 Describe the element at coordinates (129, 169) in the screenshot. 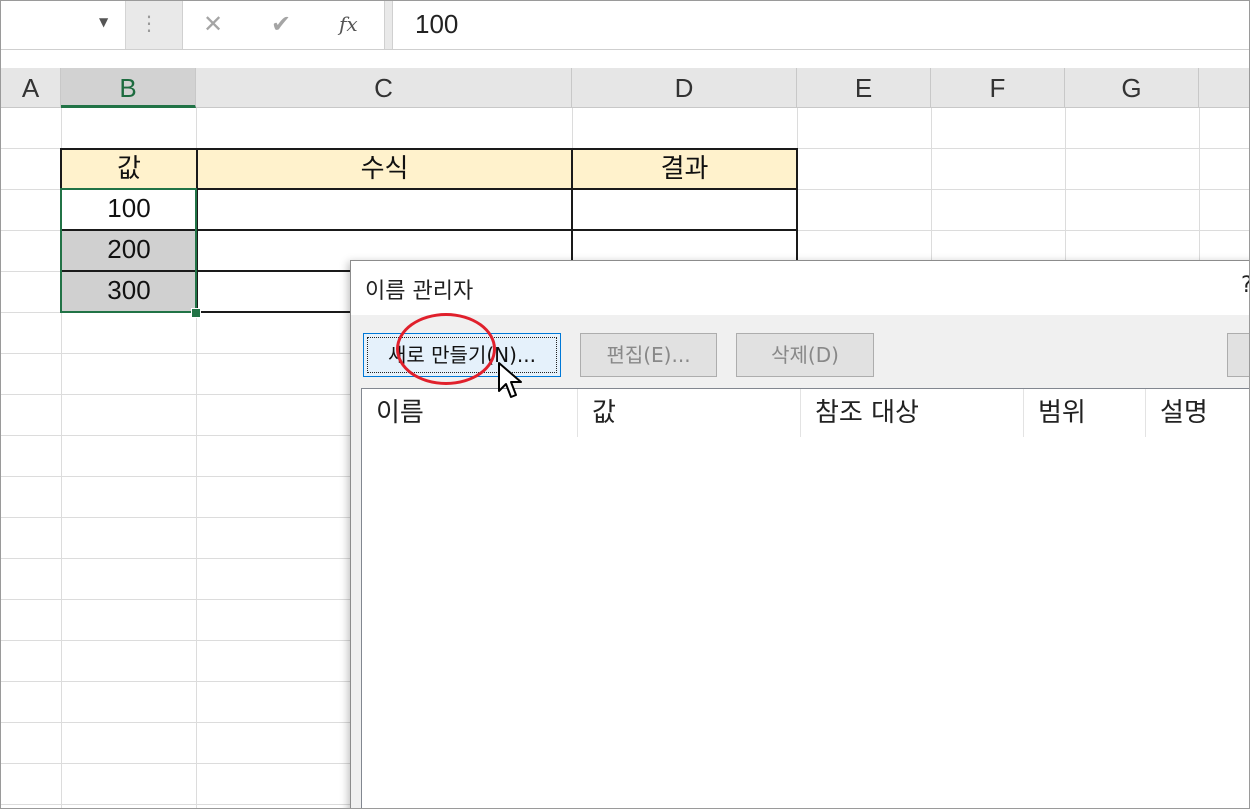

I see `header-cell-value: 값` at that location.